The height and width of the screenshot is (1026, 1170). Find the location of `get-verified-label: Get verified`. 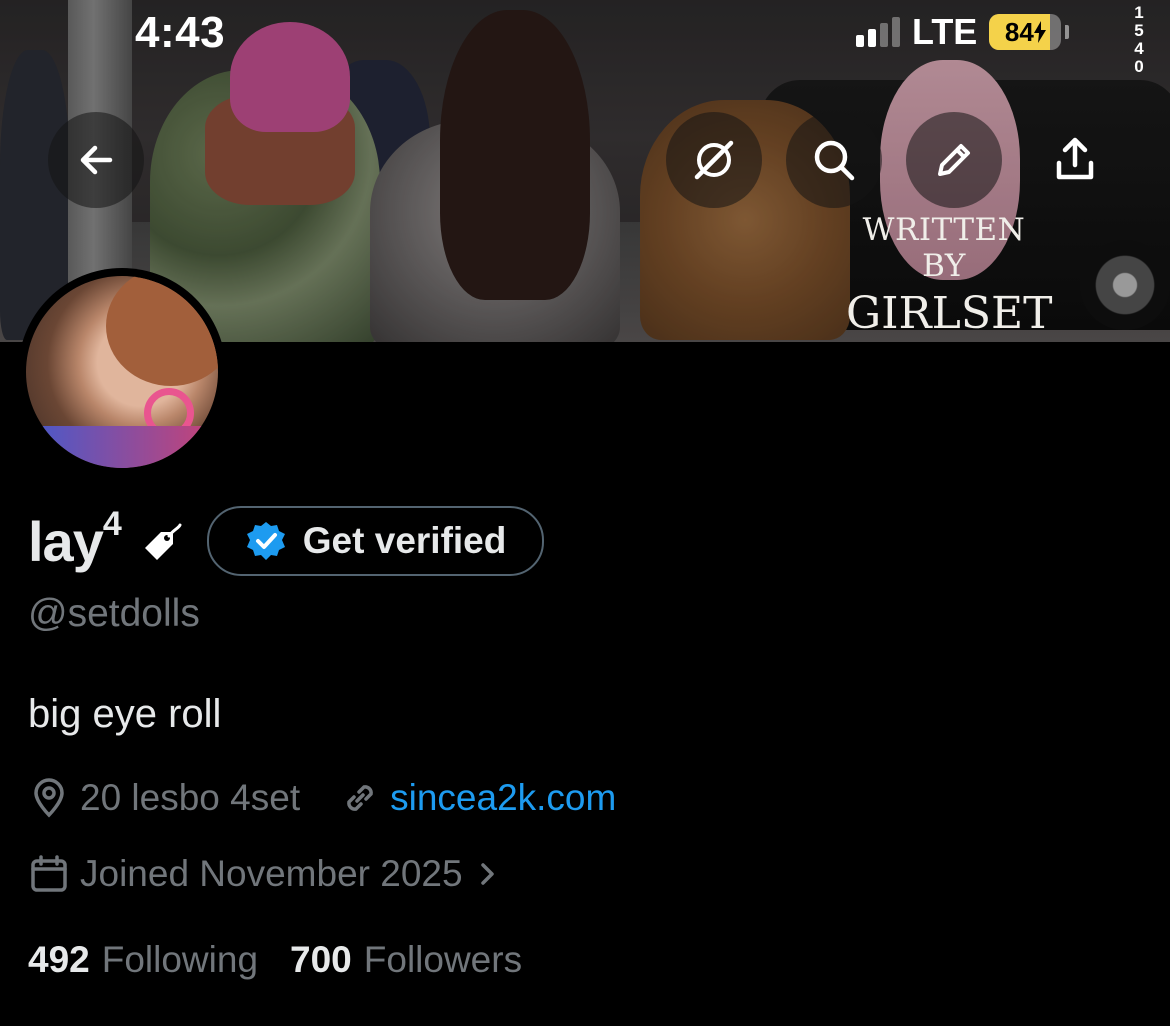

get-verified-label: Get verified is located at coordinates (404, 540).